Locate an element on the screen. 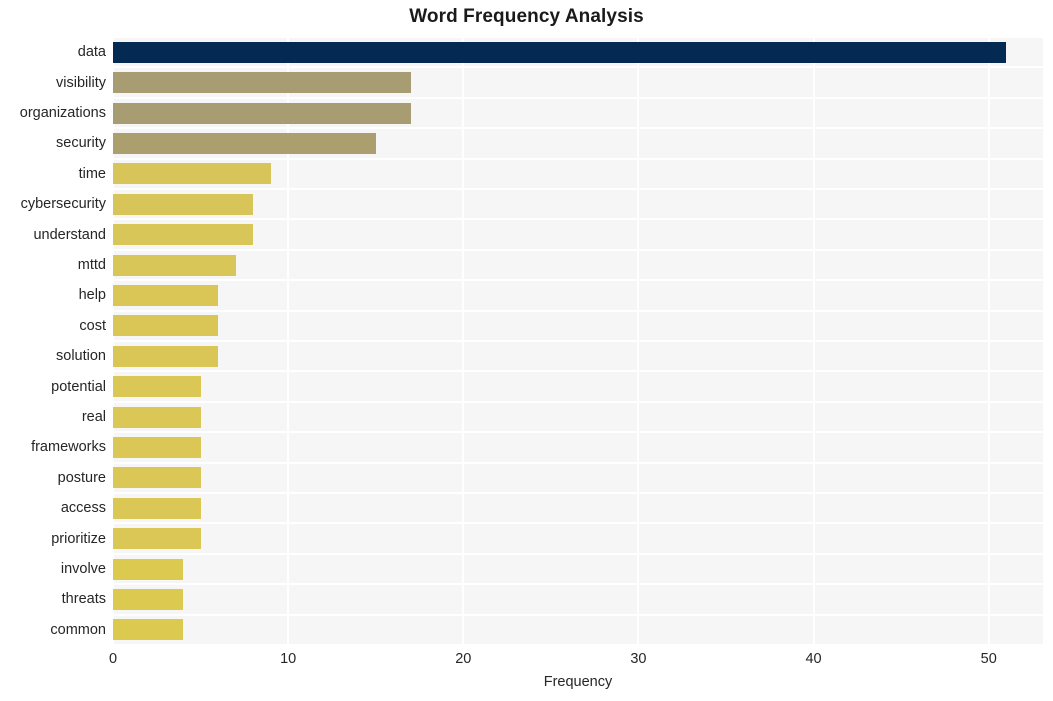 The height and width of the screenshot is (701, 1053). y-axis-tick-label: data is located at coordinates (91, 52).